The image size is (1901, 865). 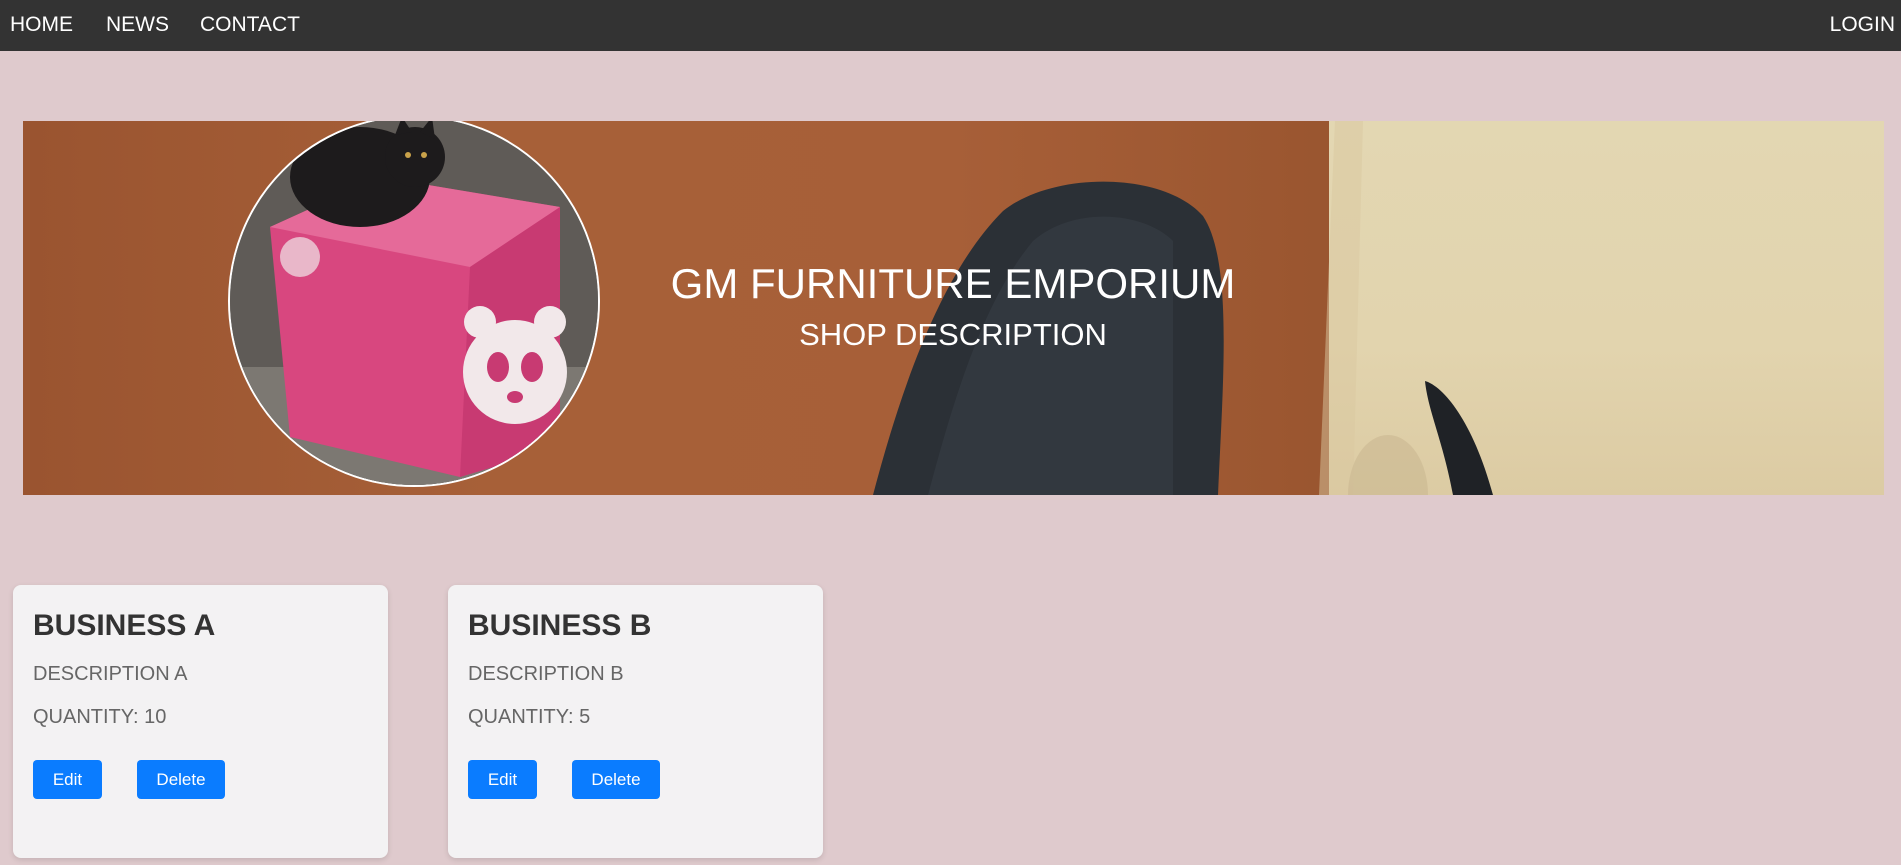 What do you see at coordinates (529, 717) in the screenshot?
I see `business-quantity: QUANTITY: 5` at bounding box center [529, 717].